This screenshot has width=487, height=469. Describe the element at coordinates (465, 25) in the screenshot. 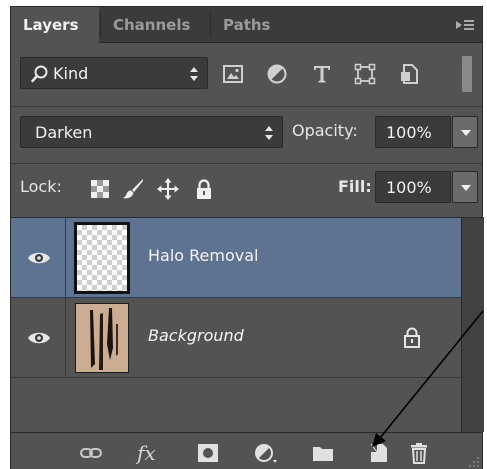

I see `panel-menu-icon` at that location.